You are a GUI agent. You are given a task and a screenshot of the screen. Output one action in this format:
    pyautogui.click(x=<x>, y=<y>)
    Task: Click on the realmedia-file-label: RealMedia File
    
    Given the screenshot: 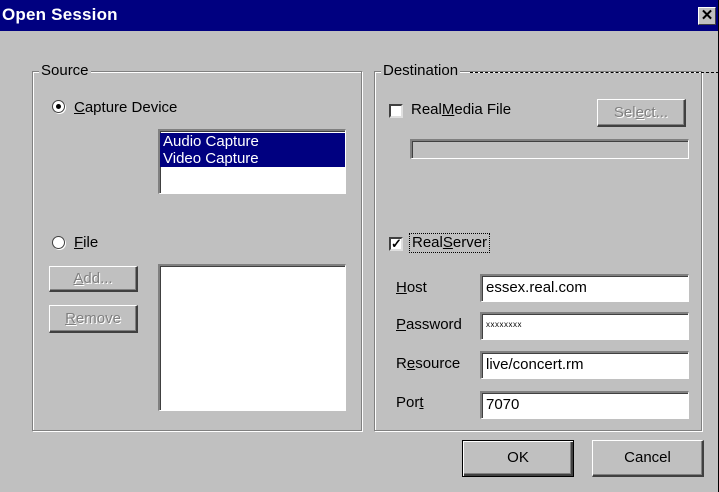 What is the action you would take?
    pyautogui.click(x=461, y=110)
    